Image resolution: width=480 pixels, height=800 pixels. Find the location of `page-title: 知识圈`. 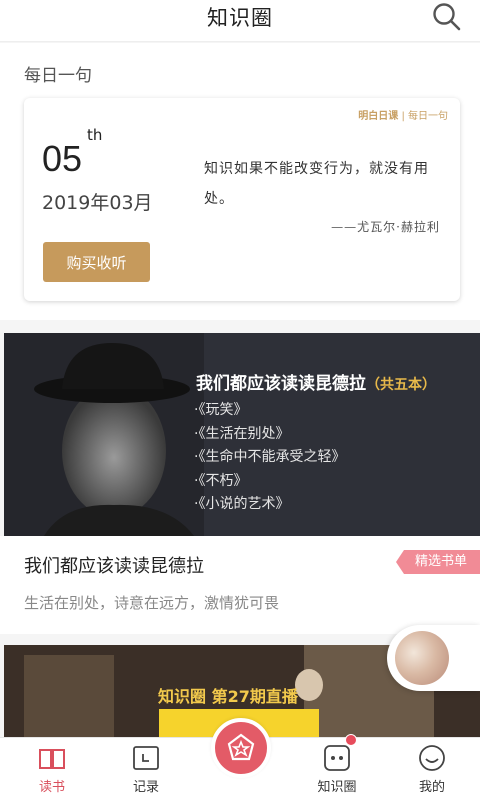

page-title: 知识圈 is located at coordinates (240, 18).